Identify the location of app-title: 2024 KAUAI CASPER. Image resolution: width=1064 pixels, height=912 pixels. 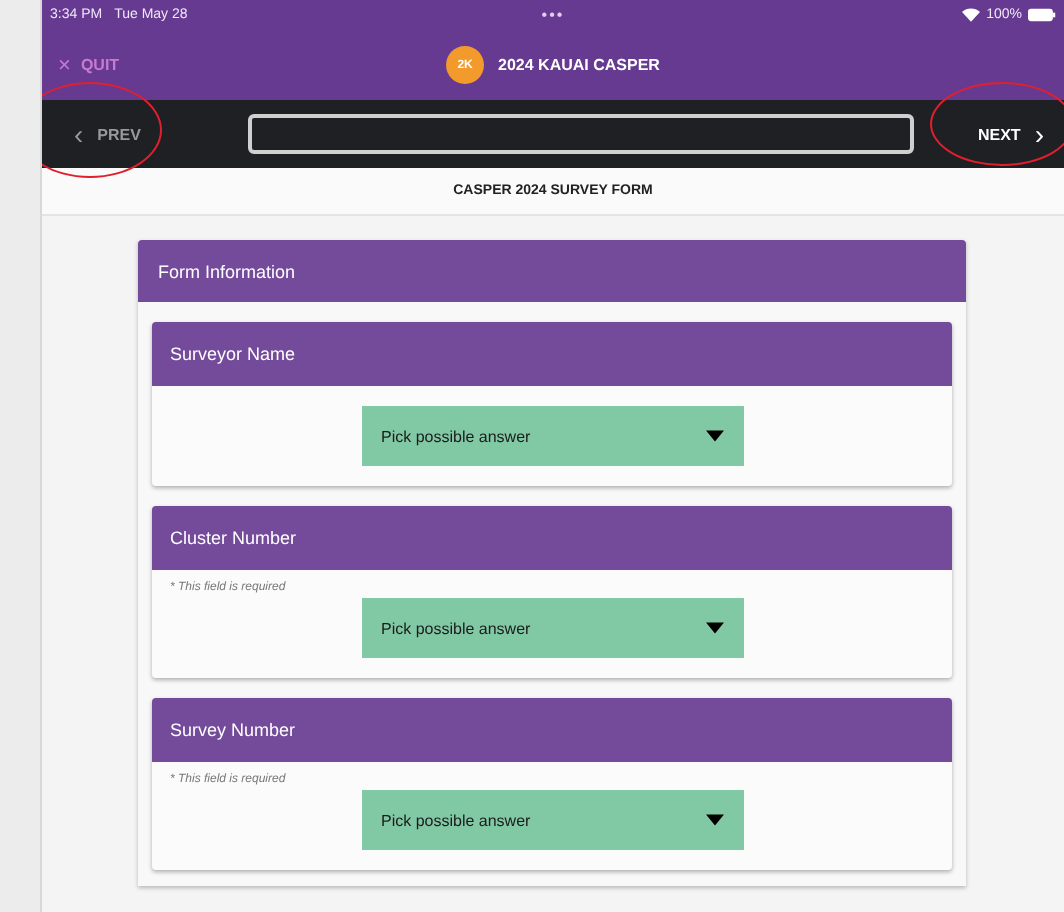
(579, 65).